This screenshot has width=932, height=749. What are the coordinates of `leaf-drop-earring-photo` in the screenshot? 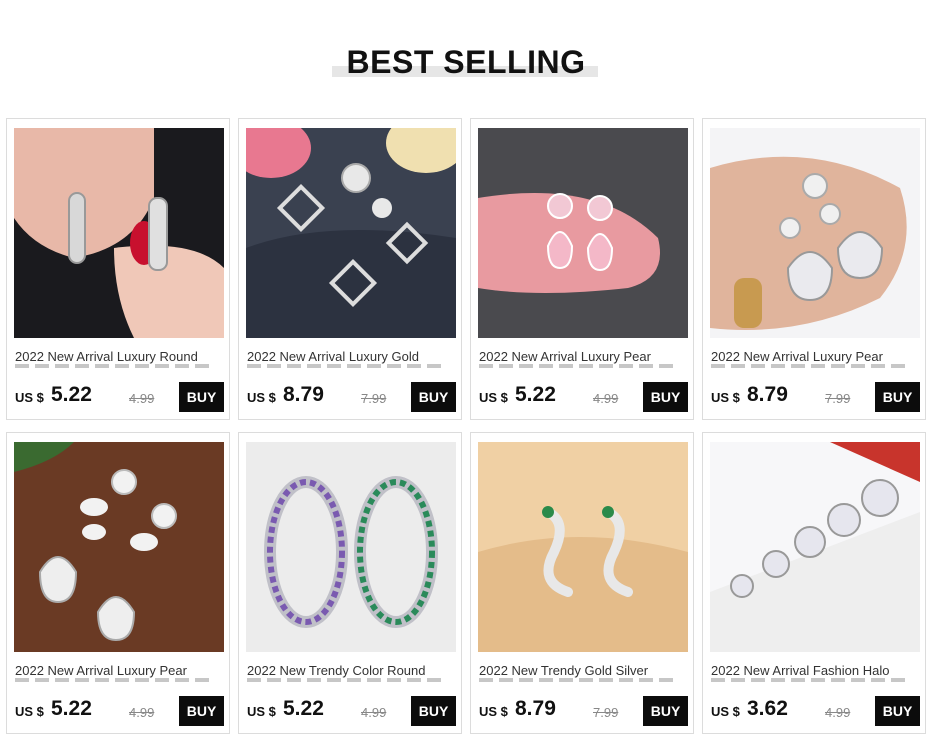 It's located at (119, 547).